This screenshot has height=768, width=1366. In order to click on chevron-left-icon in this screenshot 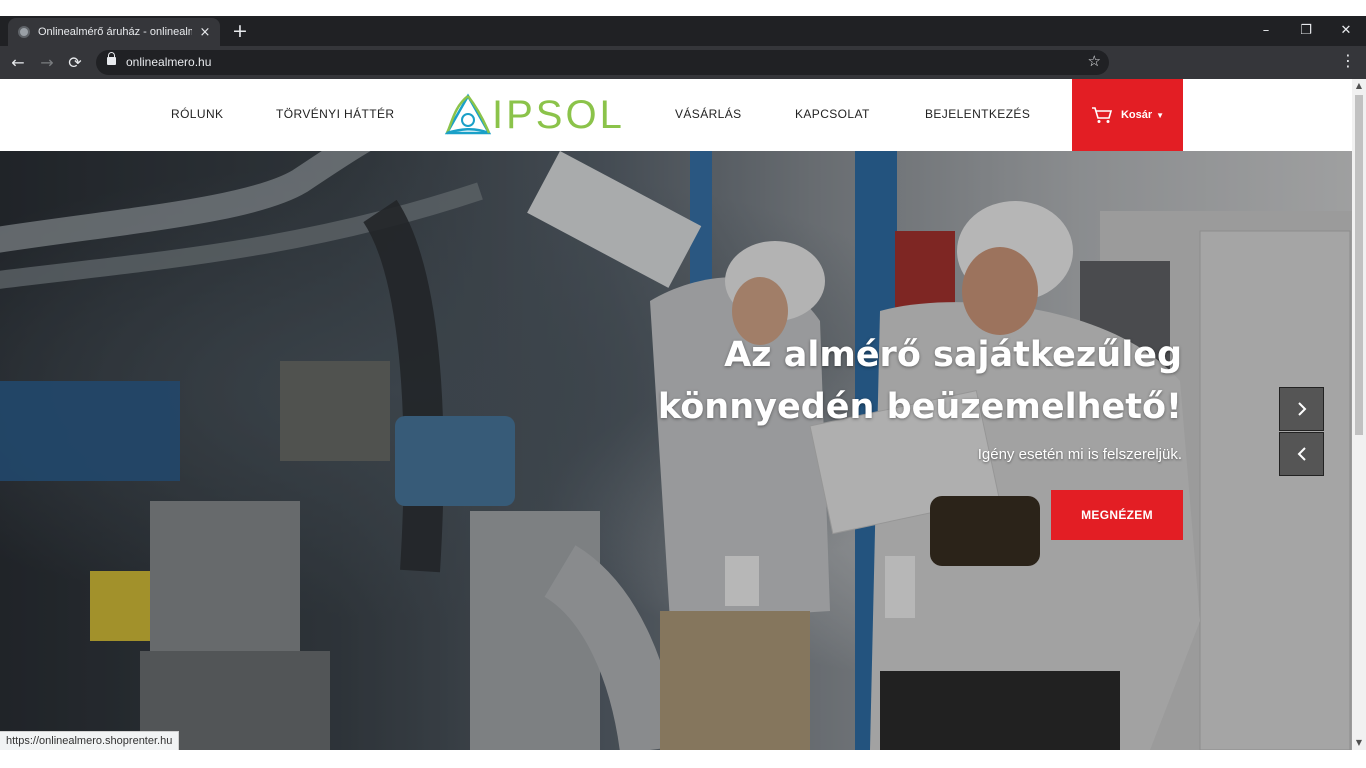, I will do `click(1301, 454)`.